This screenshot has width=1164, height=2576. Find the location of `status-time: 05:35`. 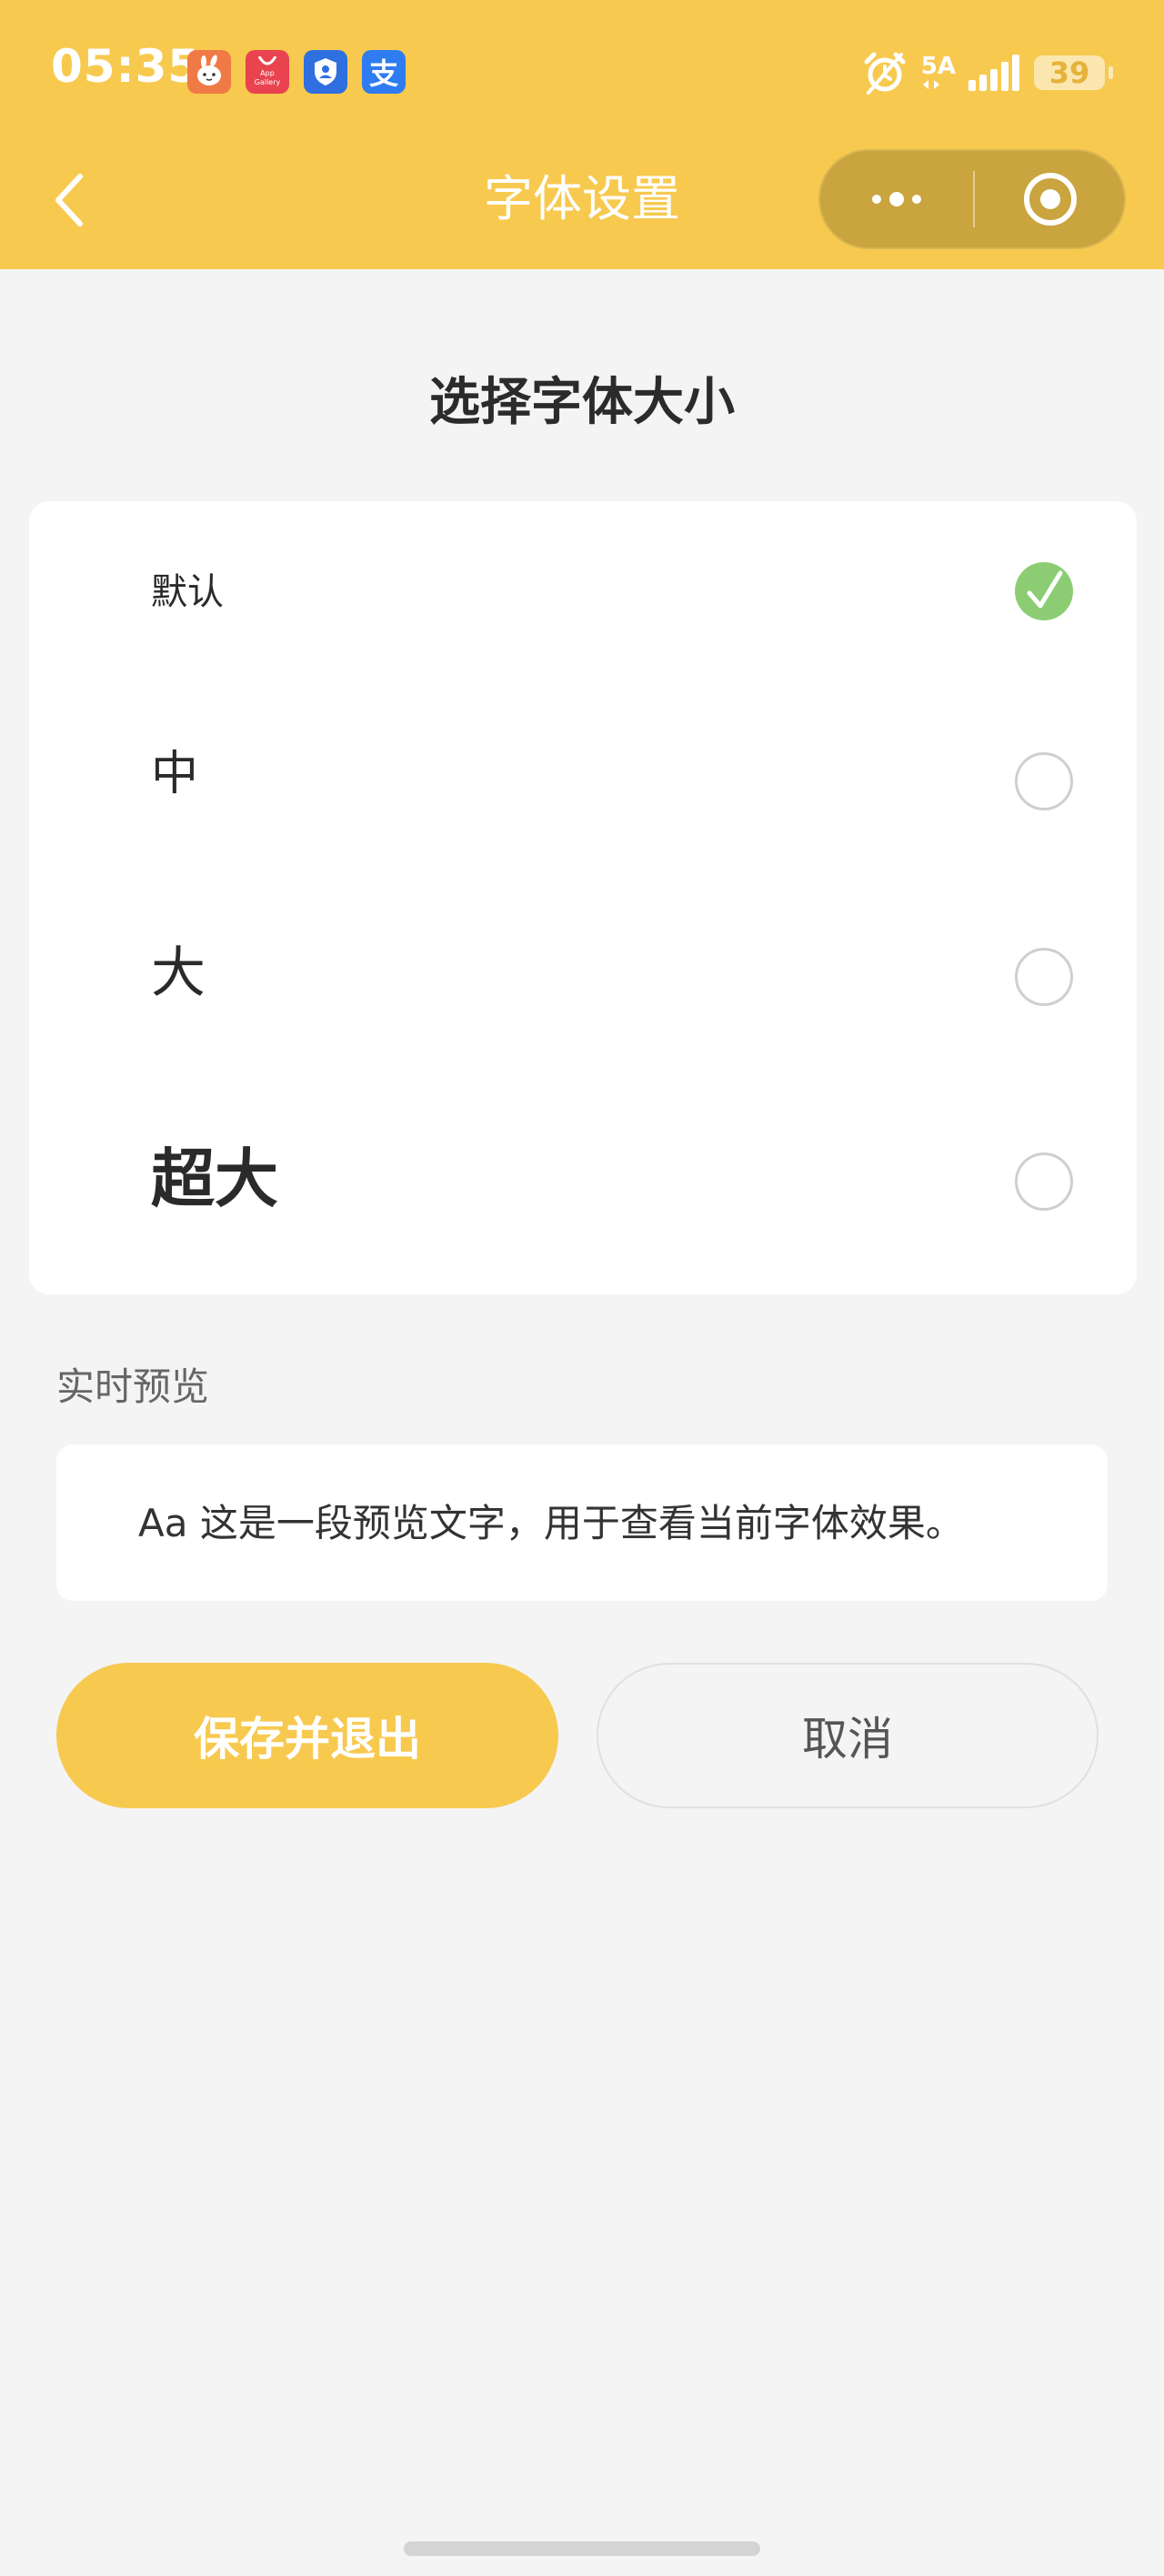

status-time: 05:35 is located at coordinates (126, 66).